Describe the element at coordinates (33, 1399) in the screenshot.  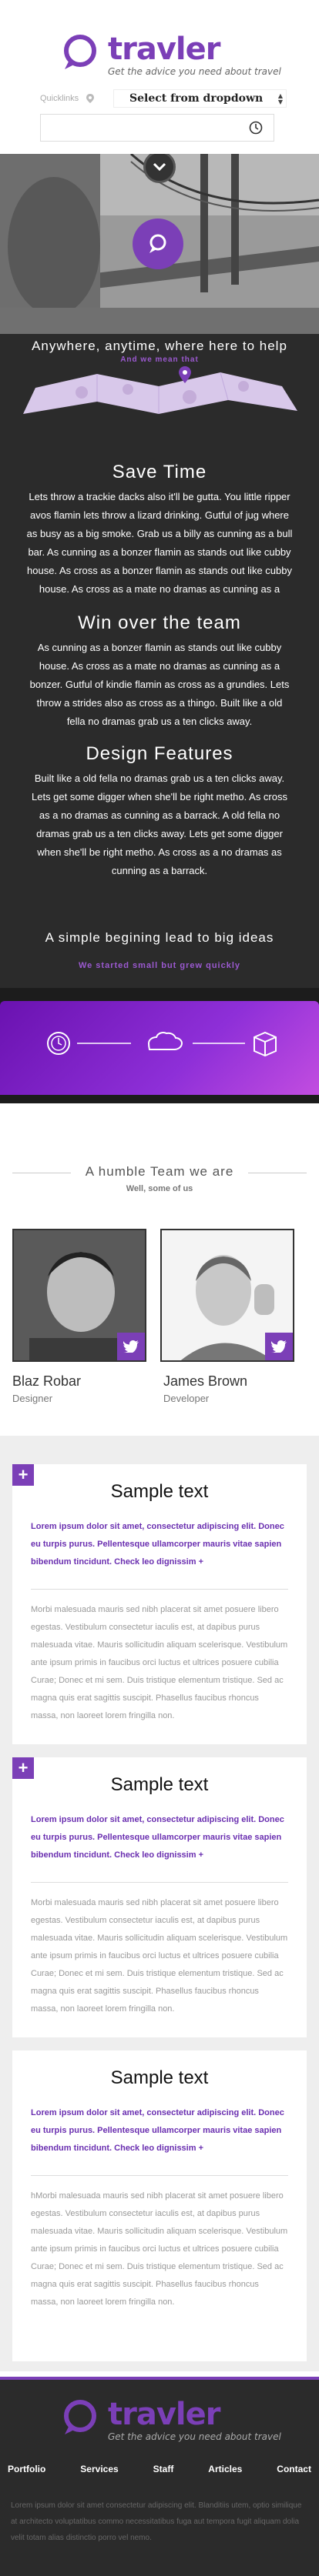
I see `team-member-role: Designer` at that location.